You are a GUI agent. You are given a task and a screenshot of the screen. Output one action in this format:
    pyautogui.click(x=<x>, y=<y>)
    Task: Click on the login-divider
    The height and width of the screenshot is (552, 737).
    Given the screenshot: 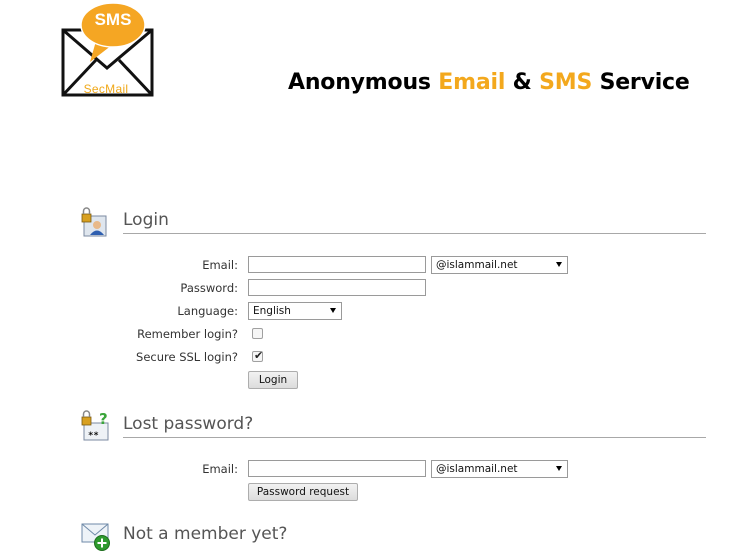 What is the action you would take?
    pyautogui.click(x=414, y=233)
    